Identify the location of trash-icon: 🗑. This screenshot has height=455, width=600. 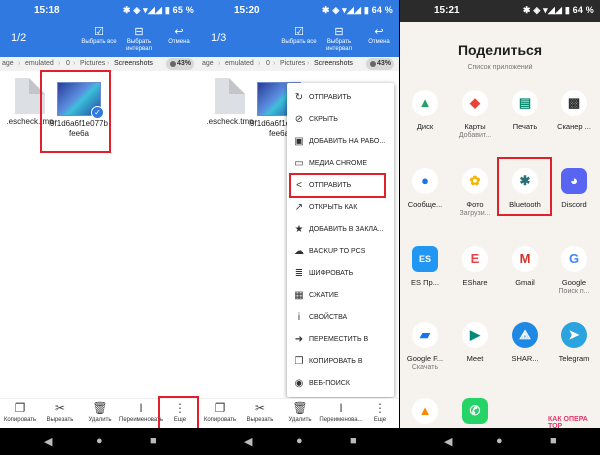
(300, 408).